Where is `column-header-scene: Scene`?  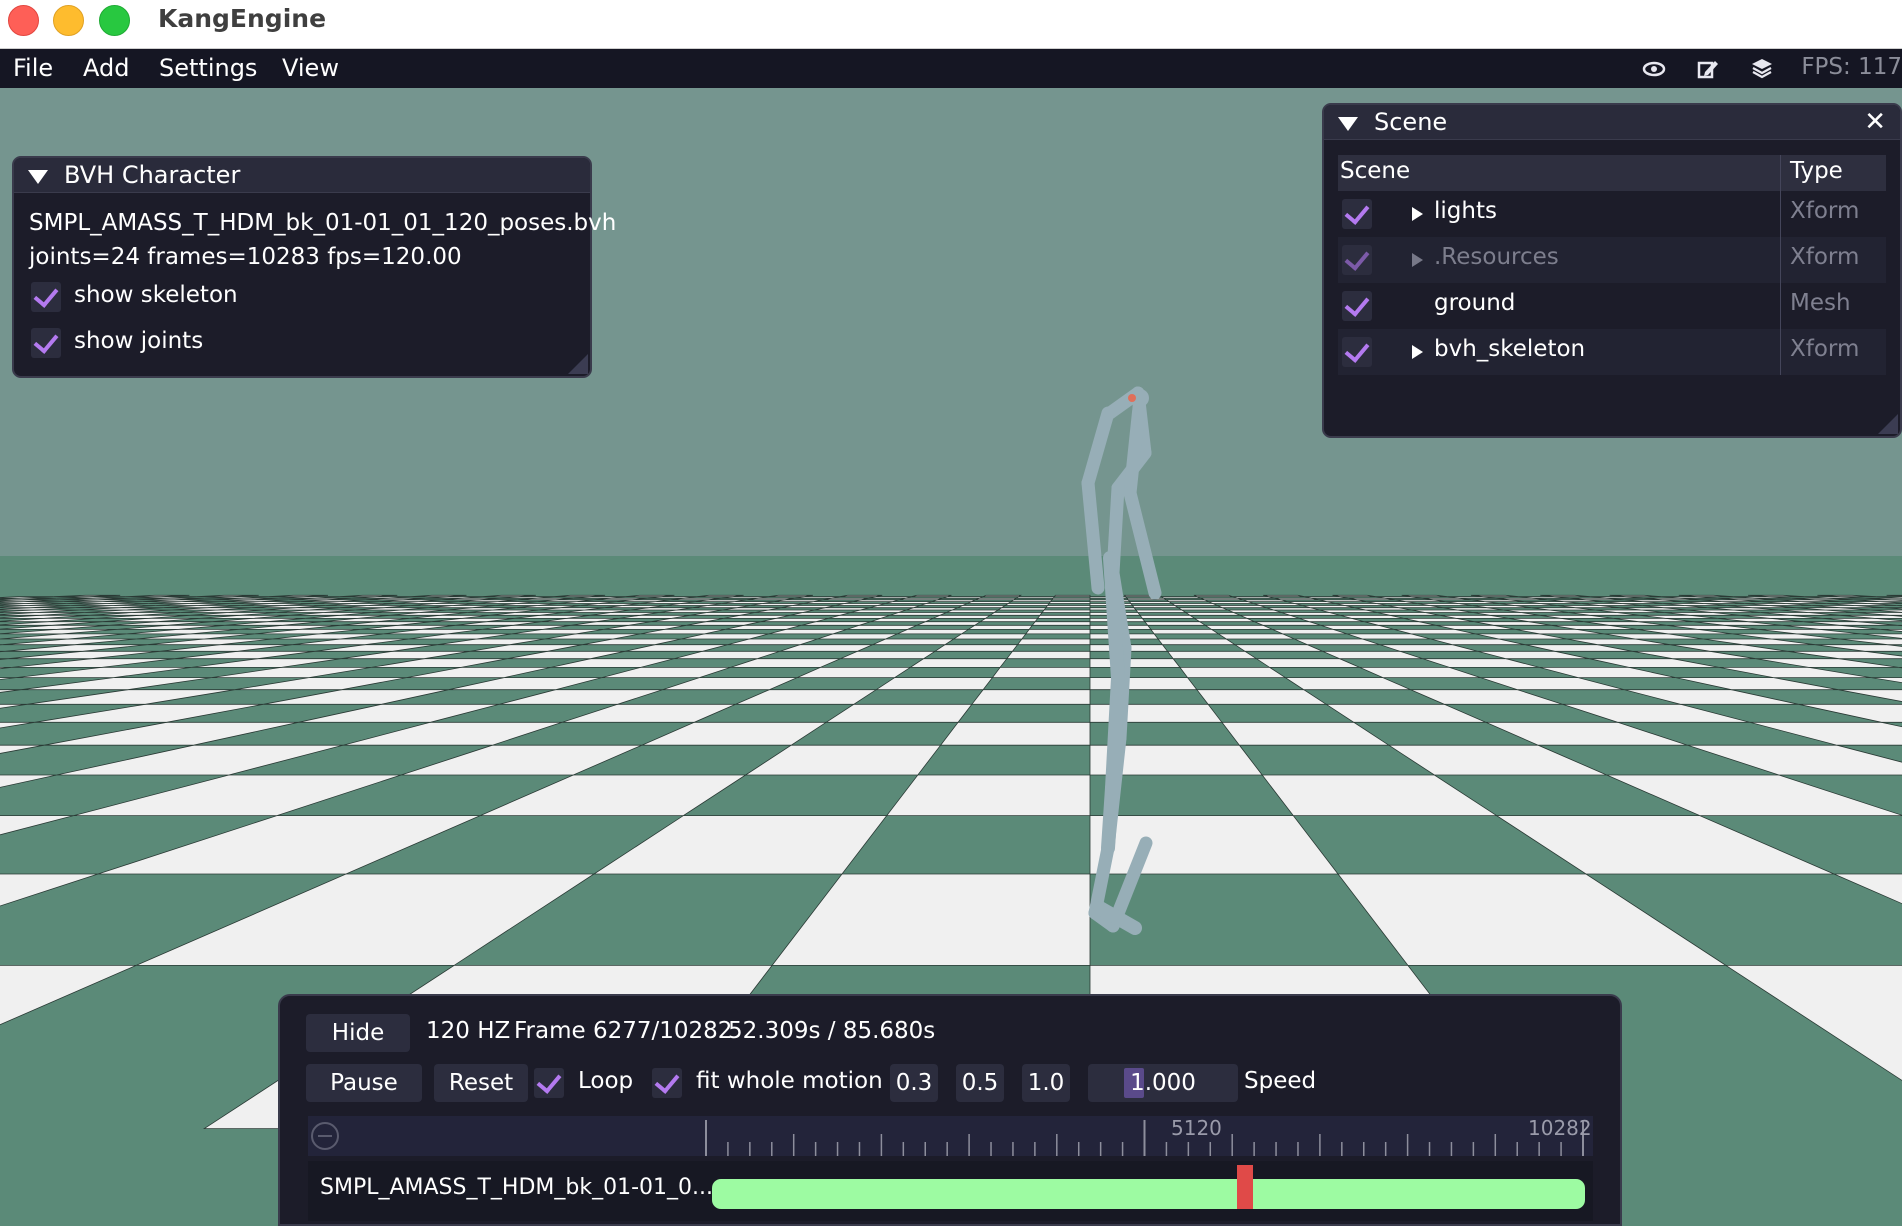
column-header-scene: Scene is located at coordinates (1375, 171).